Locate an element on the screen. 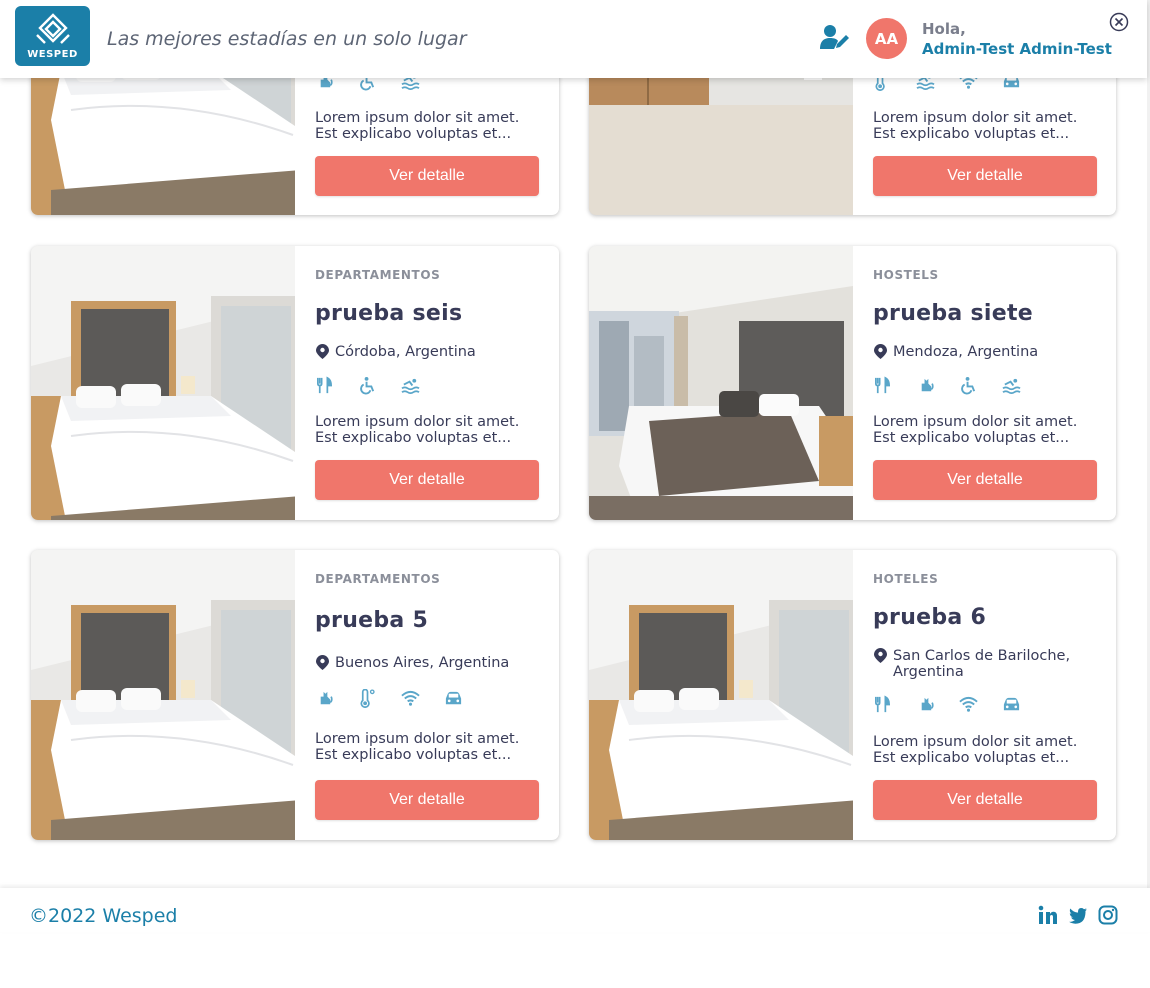 The image size is (1150, 988). location-text: San Carlos de Bariloche, Argentina is located at coordinates (982, 664).